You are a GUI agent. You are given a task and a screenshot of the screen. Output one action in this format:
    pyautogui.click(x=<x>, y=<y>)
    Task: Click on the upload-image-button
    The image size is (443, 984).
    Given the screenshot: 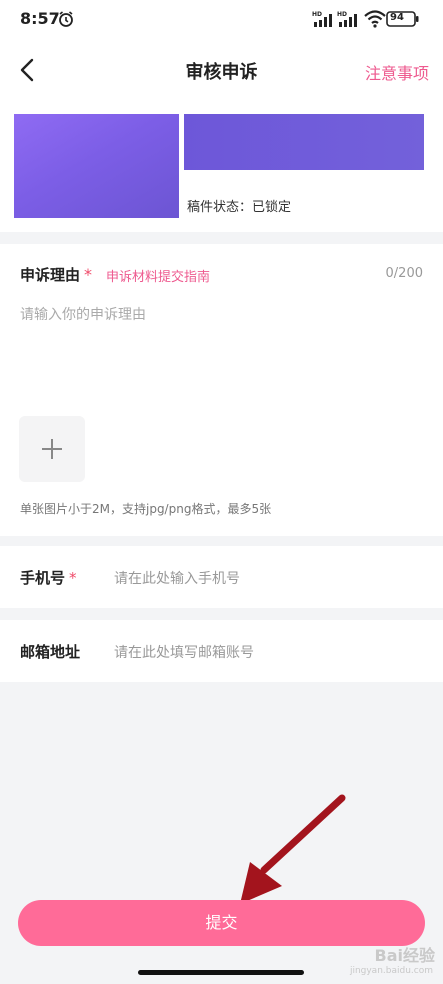 What is the action you would take?
    pyautogui.click(x=52, y=449)
    